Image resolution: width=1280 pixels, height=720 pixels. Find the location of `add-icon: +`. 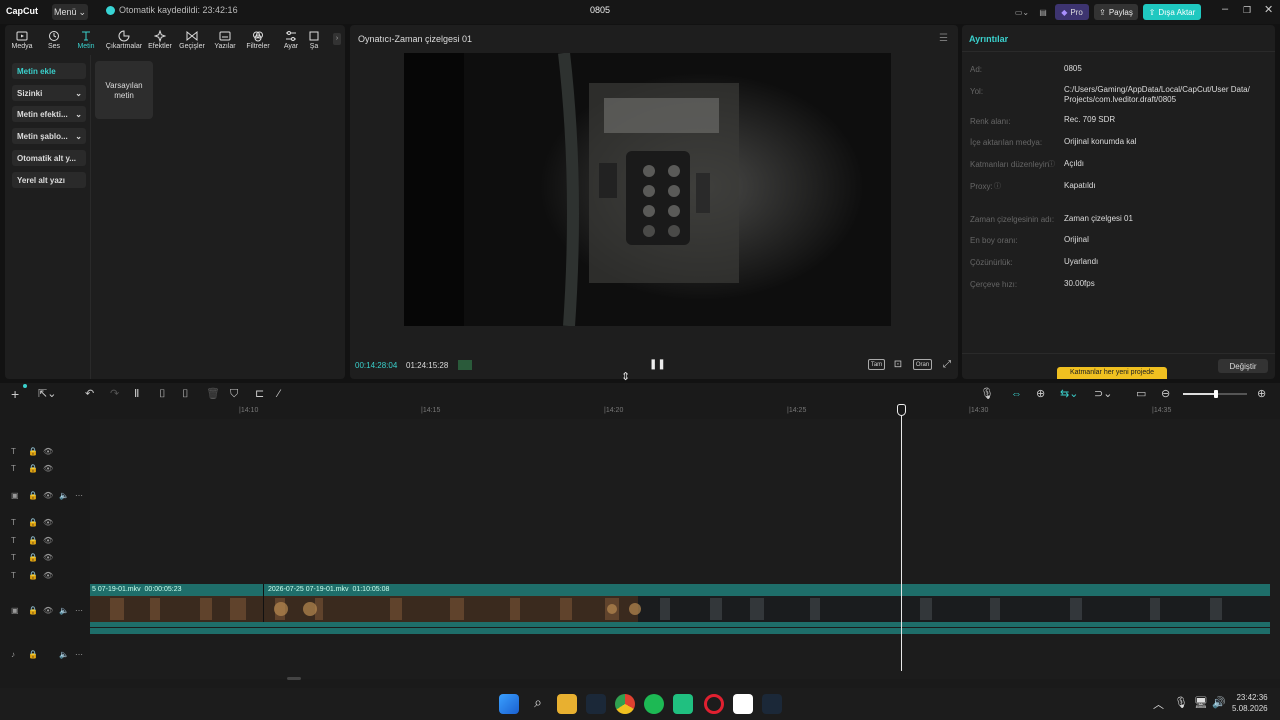

add-icon: + is located at coordinates (15, 394).